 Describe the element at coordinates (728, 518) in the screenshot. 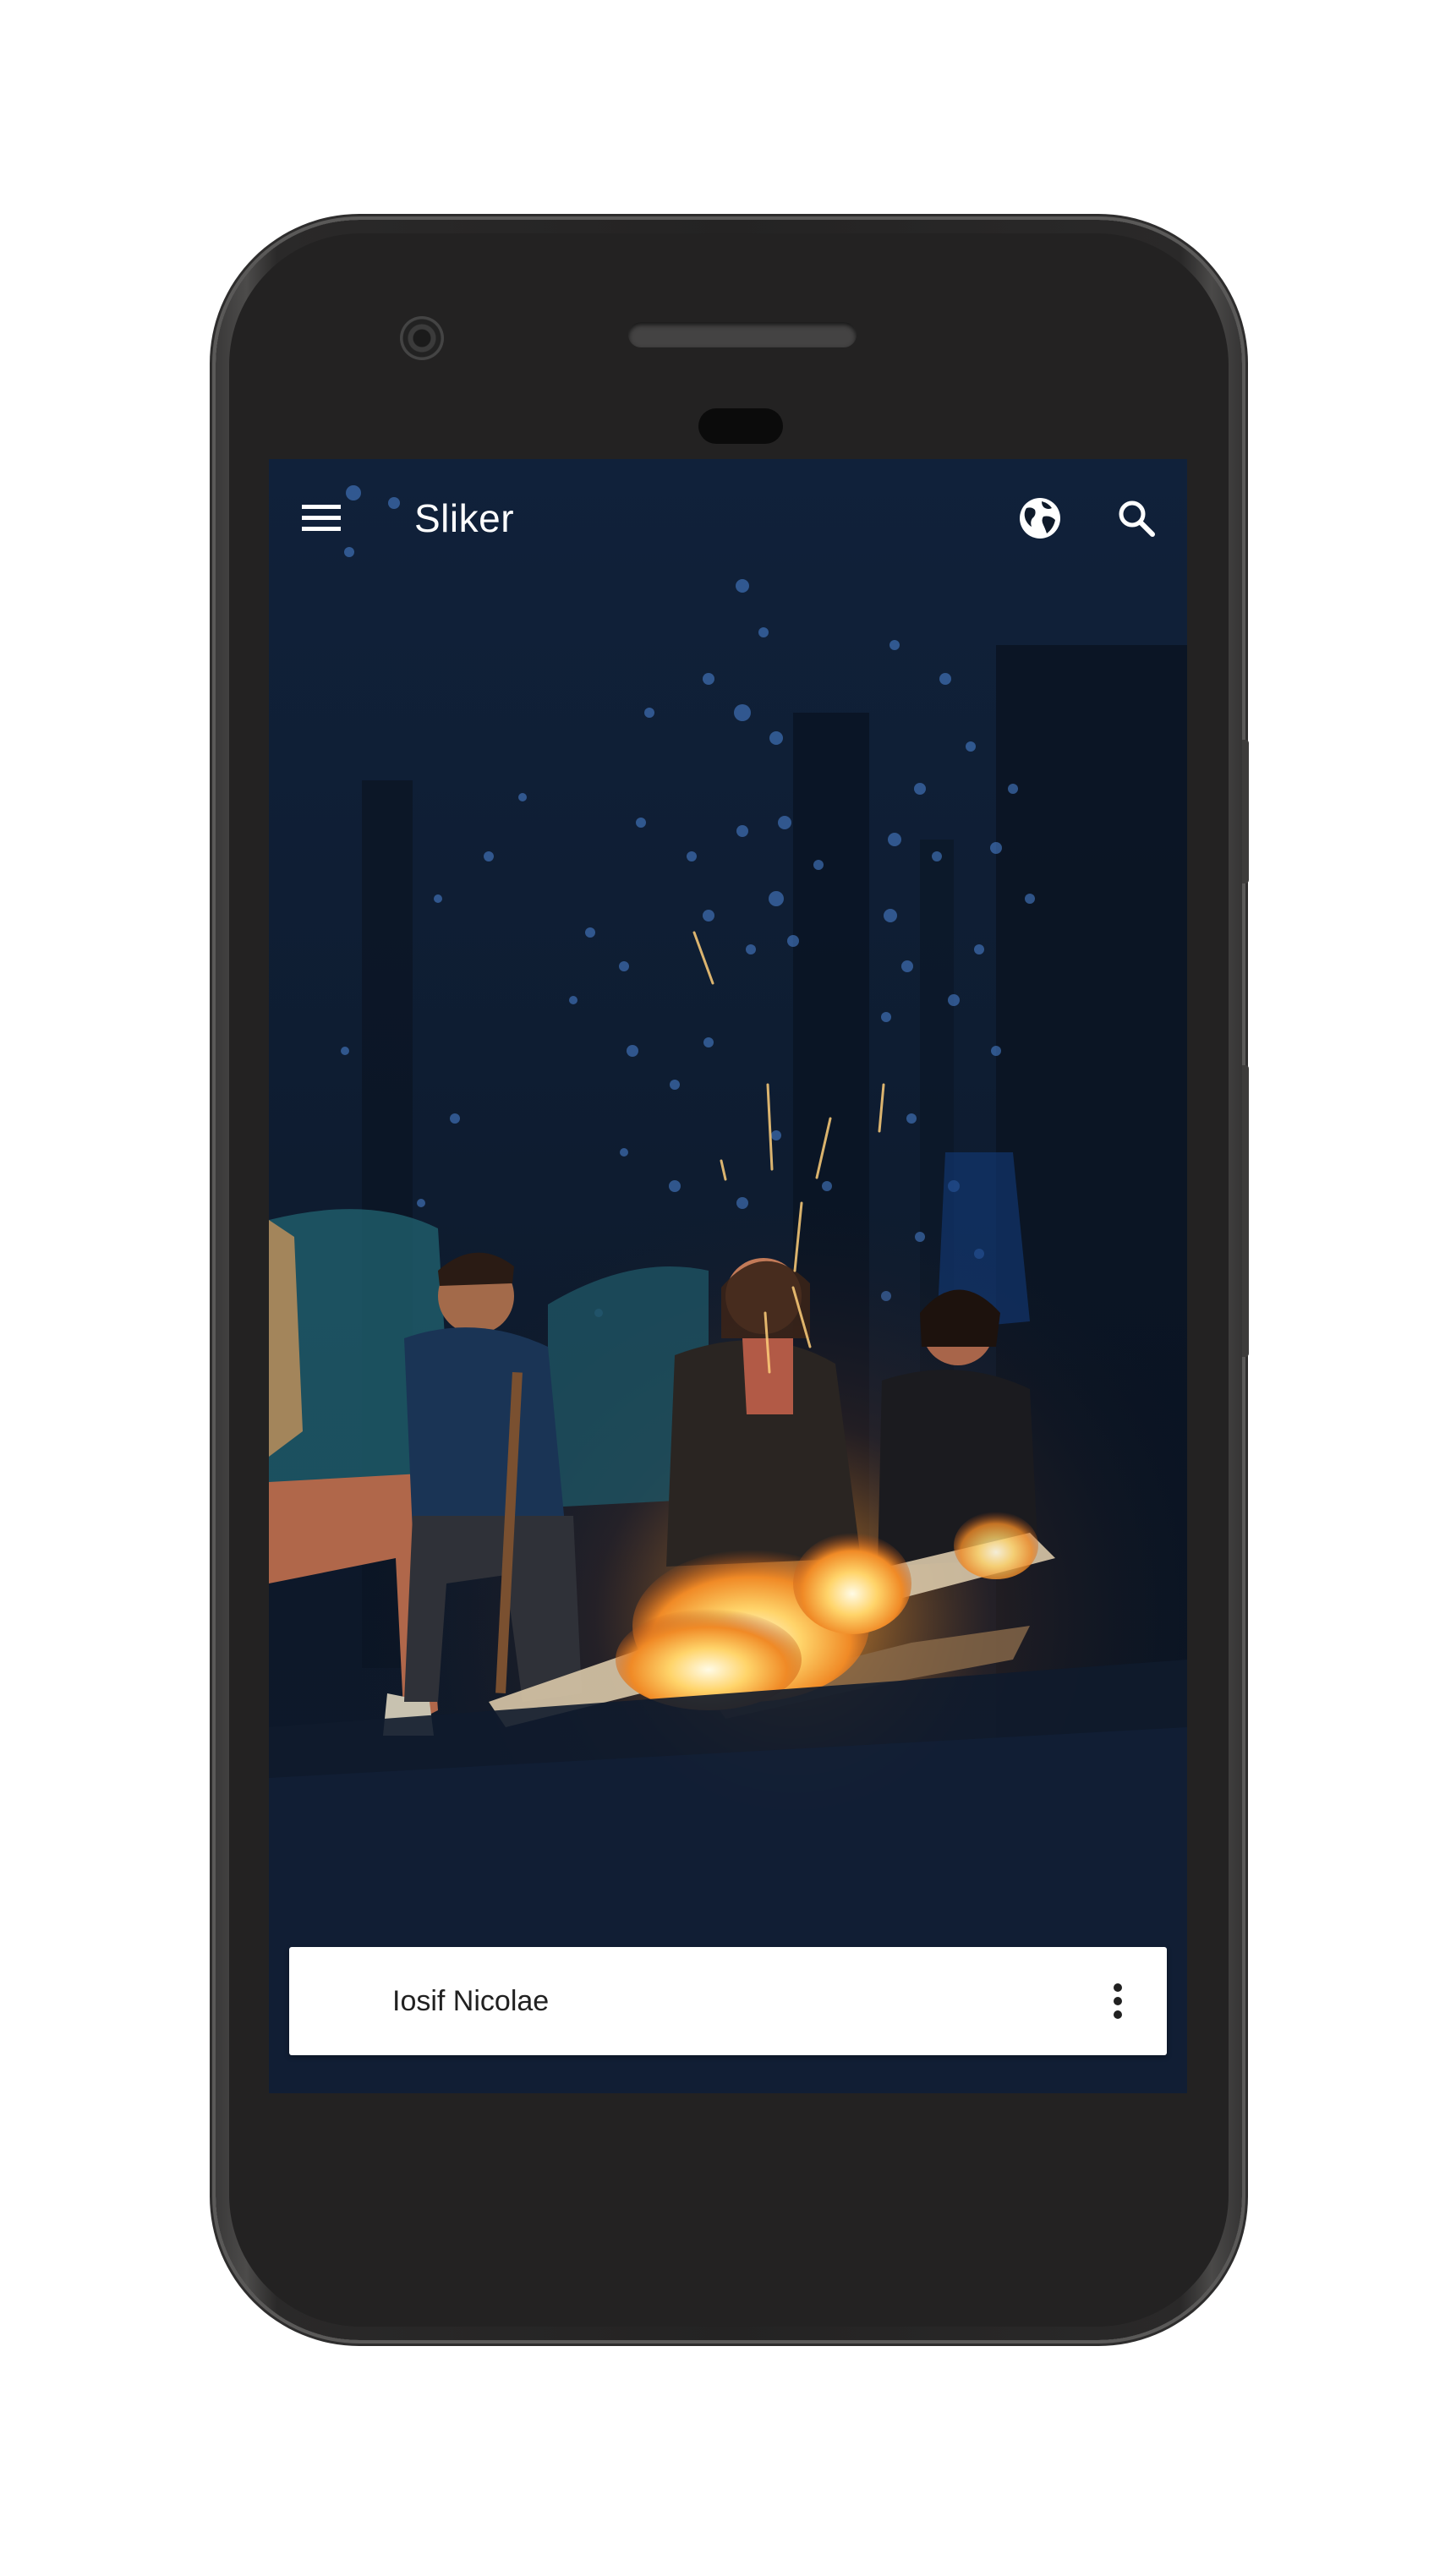

I see `app-toolbar: Sliker` at that location.